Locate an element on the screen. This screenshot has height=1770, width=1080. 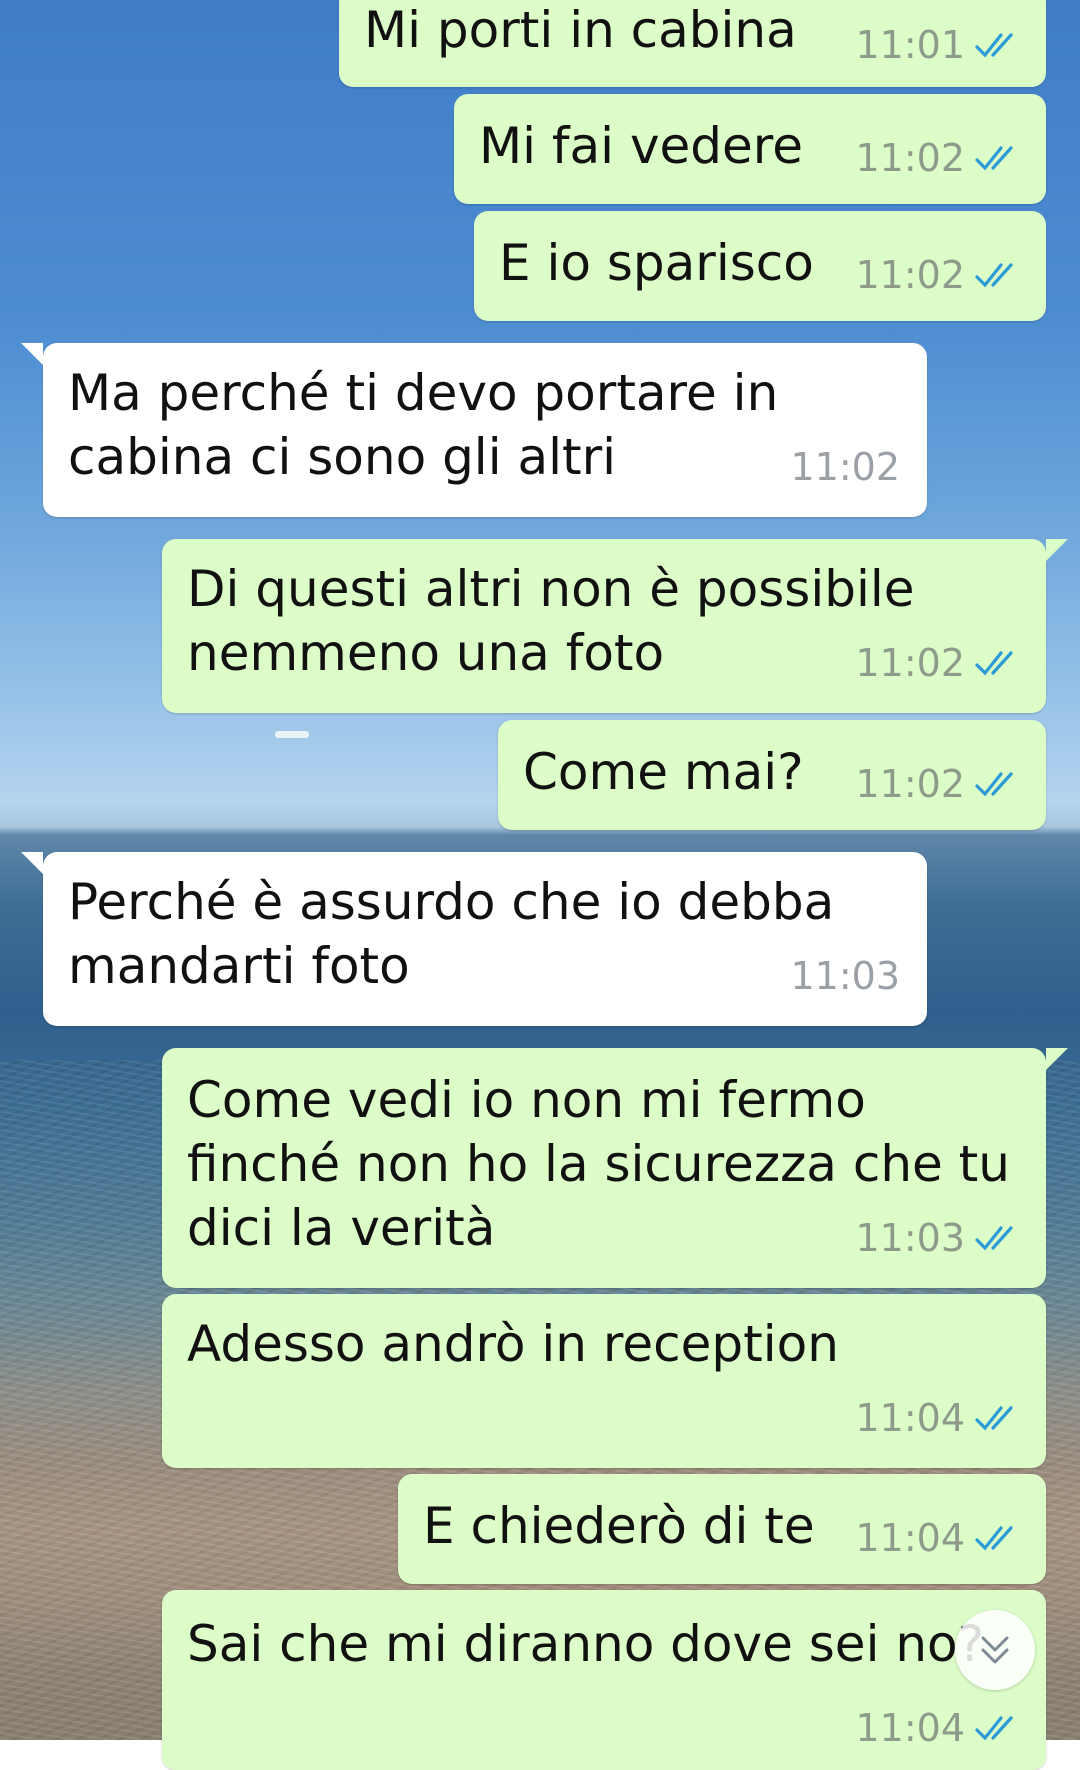
message-bubble-outgoing: Adesso andrò in reception 11:04 is located at coordinates (604, 1381).